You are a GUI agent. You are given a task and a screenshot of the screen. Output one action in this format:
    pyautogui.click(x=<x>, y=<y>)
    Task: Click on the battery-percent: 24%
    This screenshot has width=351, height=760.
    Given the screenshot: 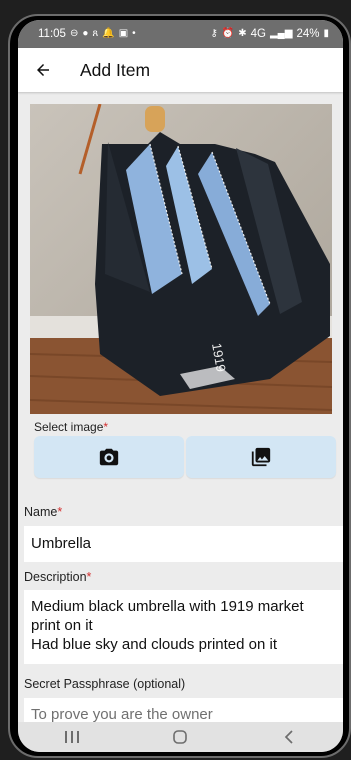 What is the action you would take?
    pyautogui.click(x=308, y=34)
    